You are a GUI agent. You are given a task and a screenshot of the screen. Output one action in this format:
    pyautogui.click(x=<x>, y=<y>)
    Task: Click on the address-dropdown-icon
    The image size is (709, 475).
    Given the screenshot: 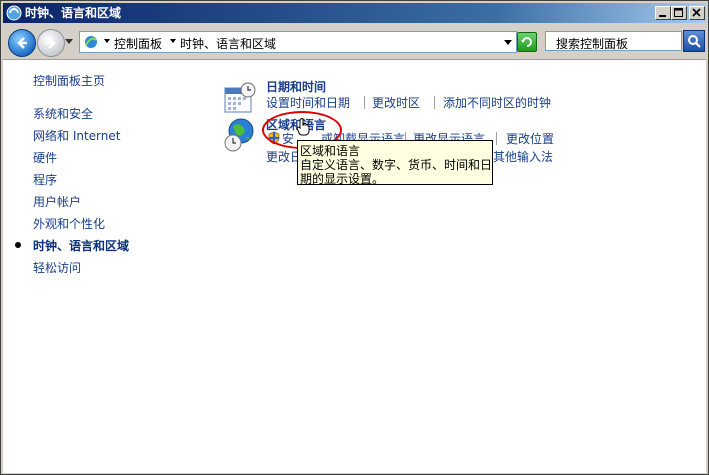 What is the action you would take?
    pyautogui.click(x=508, y=42)
    